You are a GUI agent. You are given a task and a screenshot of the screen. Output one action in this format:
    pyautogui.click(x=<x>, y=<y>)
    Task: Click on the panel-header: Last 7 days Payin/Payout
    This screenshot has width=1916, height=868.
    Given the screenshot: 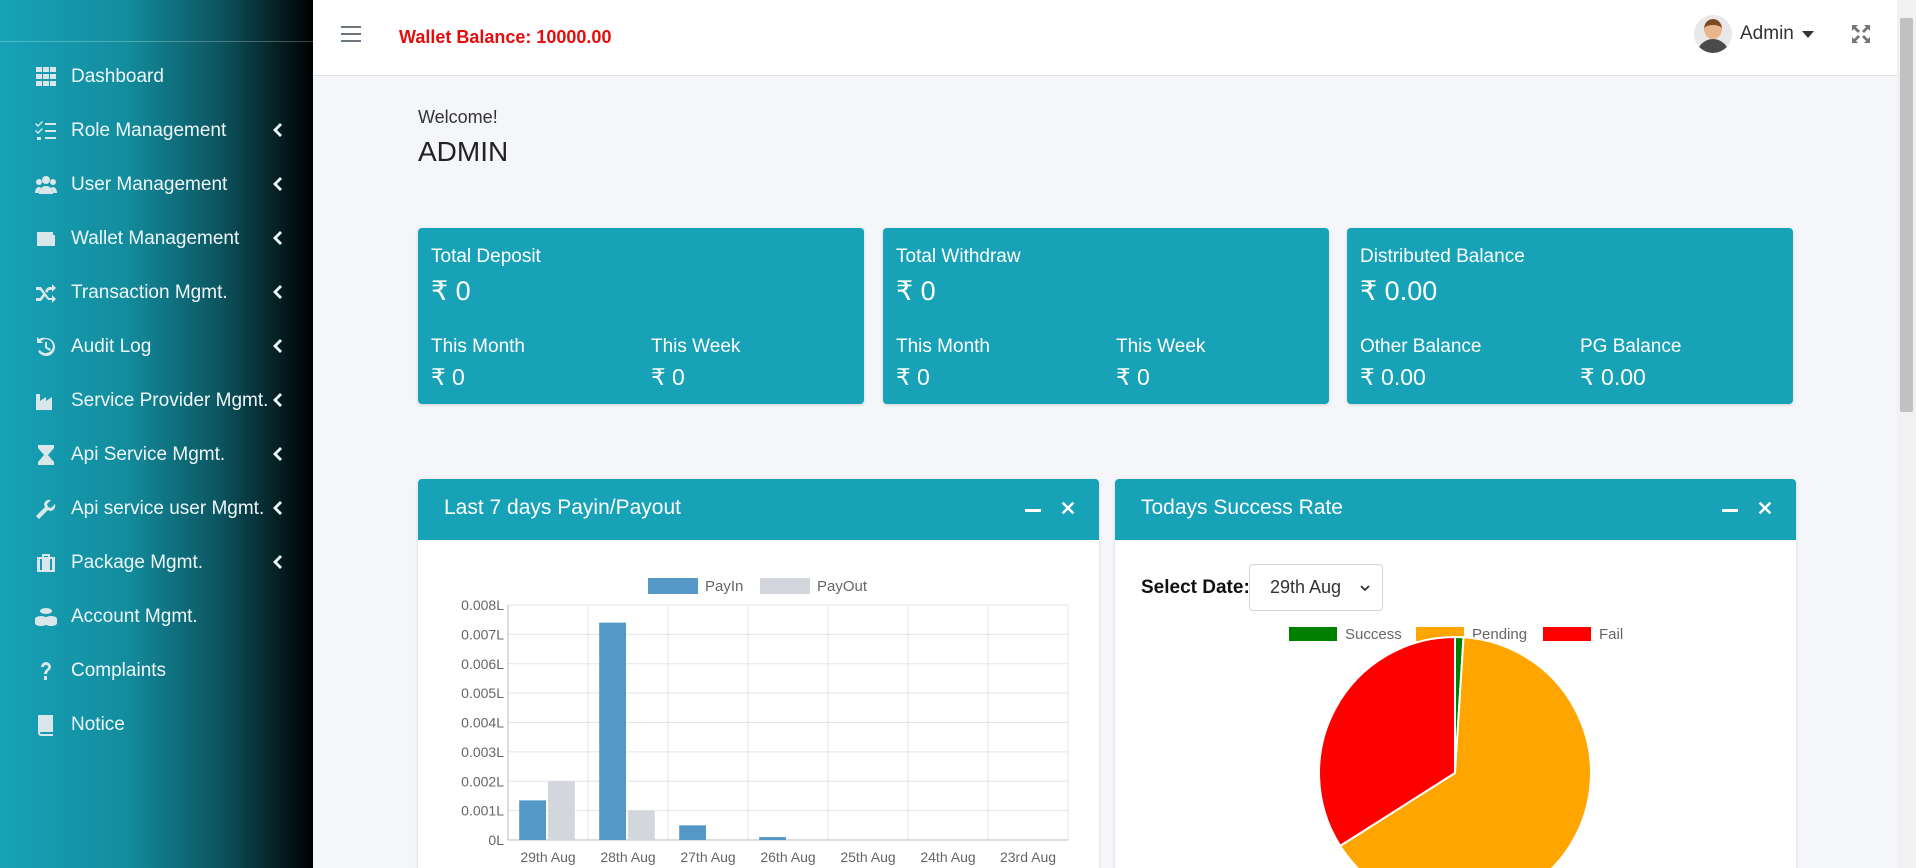 What is the action you would take?
    pyautogui.click(x=758, y=509)
    